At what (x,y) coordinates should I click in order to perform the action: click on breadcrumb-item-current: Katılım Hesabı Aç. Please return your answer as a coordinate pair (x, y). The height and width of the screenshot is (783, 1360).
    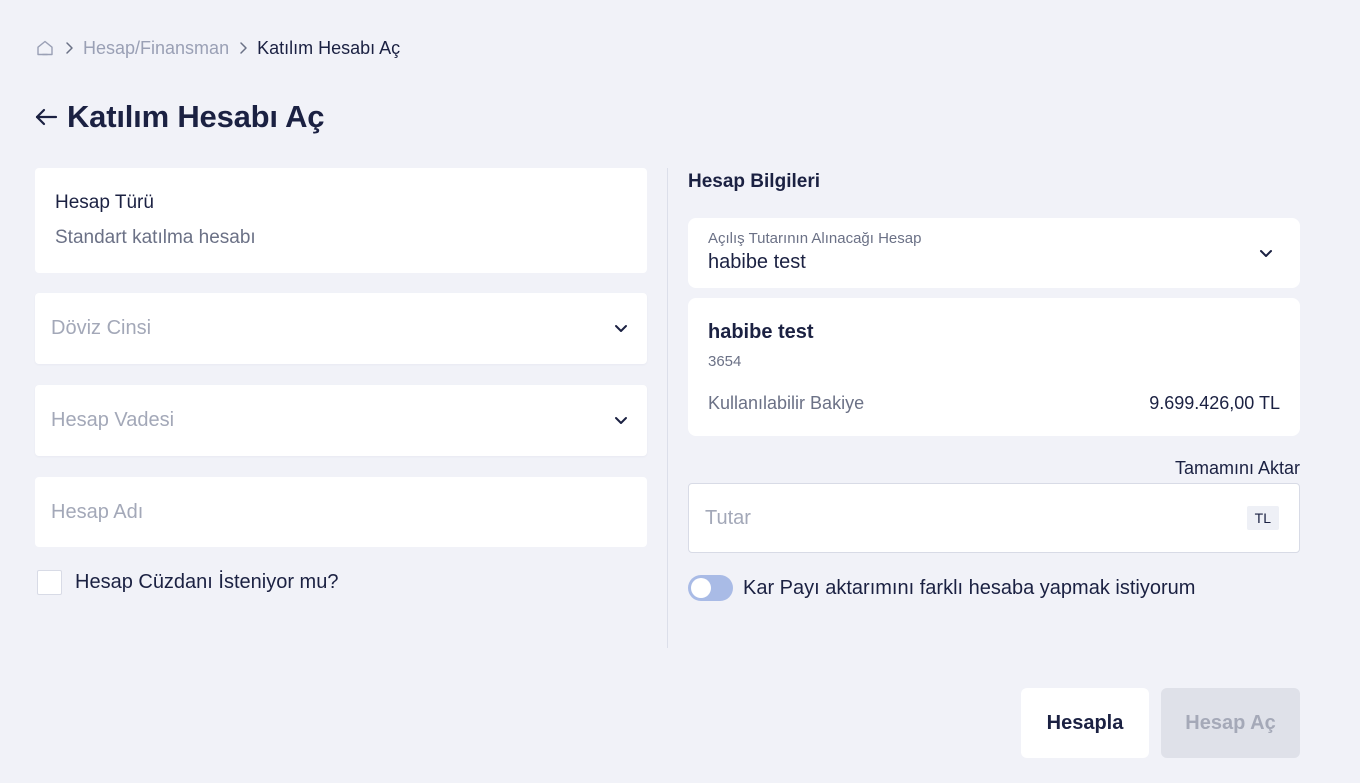
    Looking at the image, I should click on (329, 47).